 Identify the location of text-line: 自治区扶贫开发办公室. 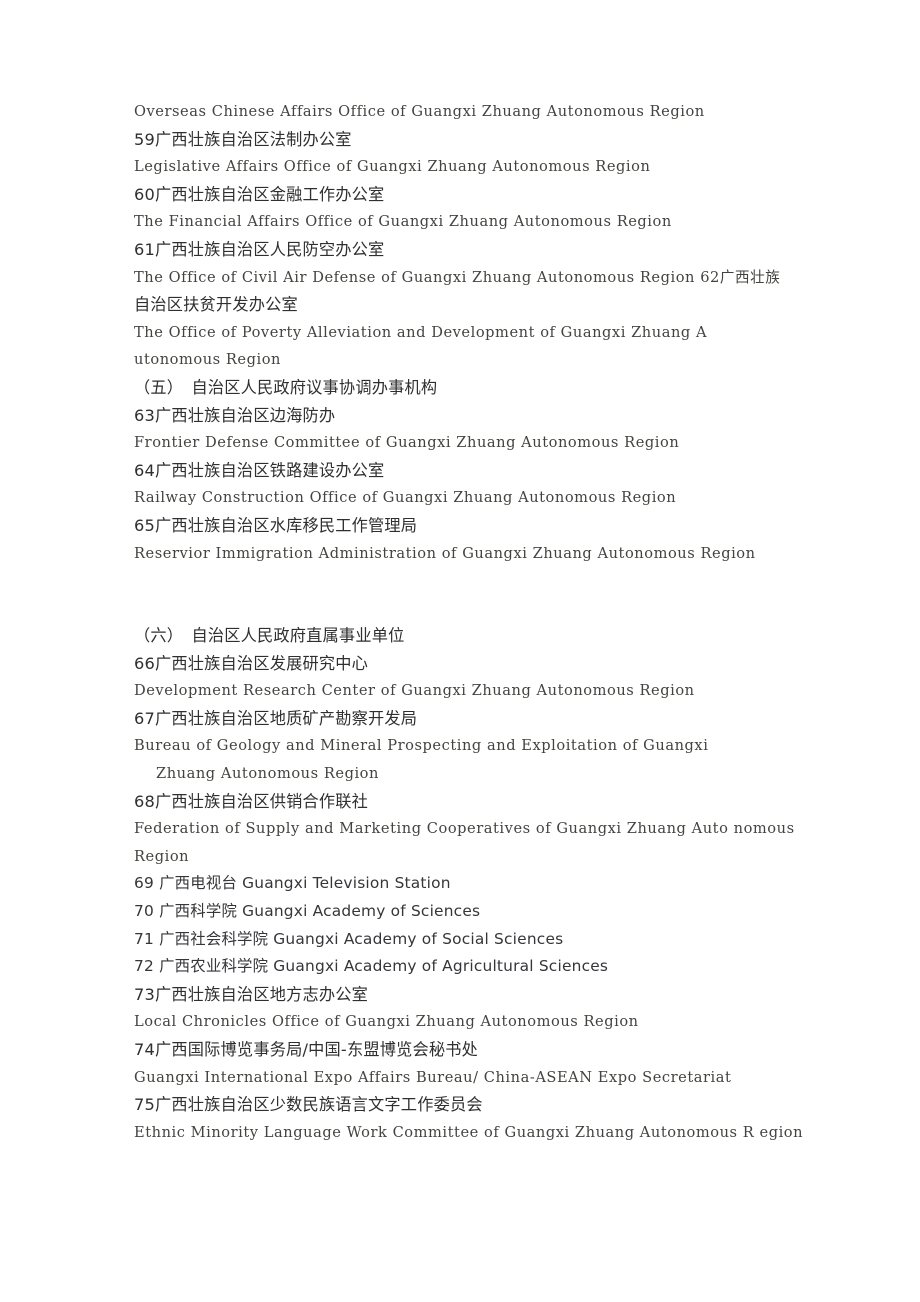
(216, 305).